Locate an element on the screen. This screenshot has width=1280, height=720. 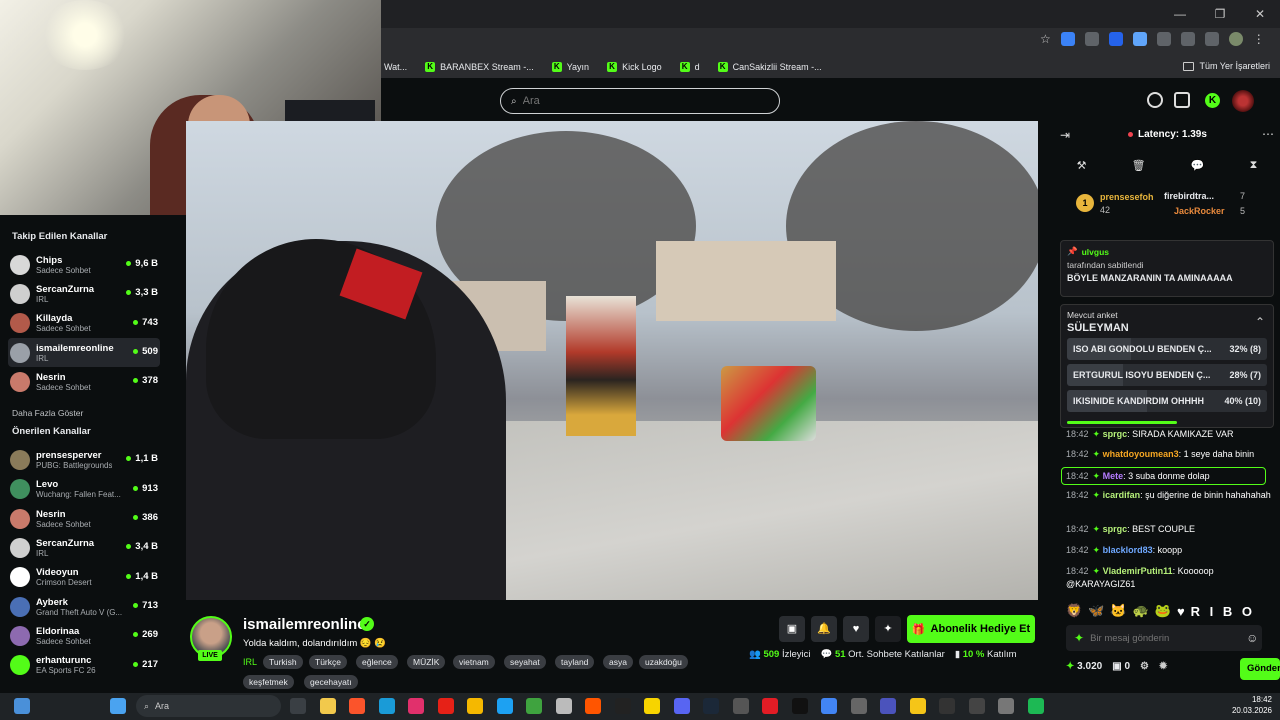
message-user: blacklord83 is located at coordinates (1128, 550).